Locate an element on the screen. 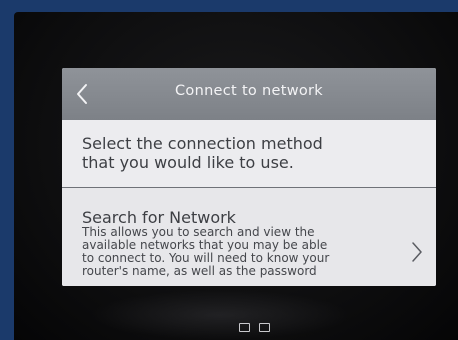  chevron-left-icon is located at coordinates (83, 94).